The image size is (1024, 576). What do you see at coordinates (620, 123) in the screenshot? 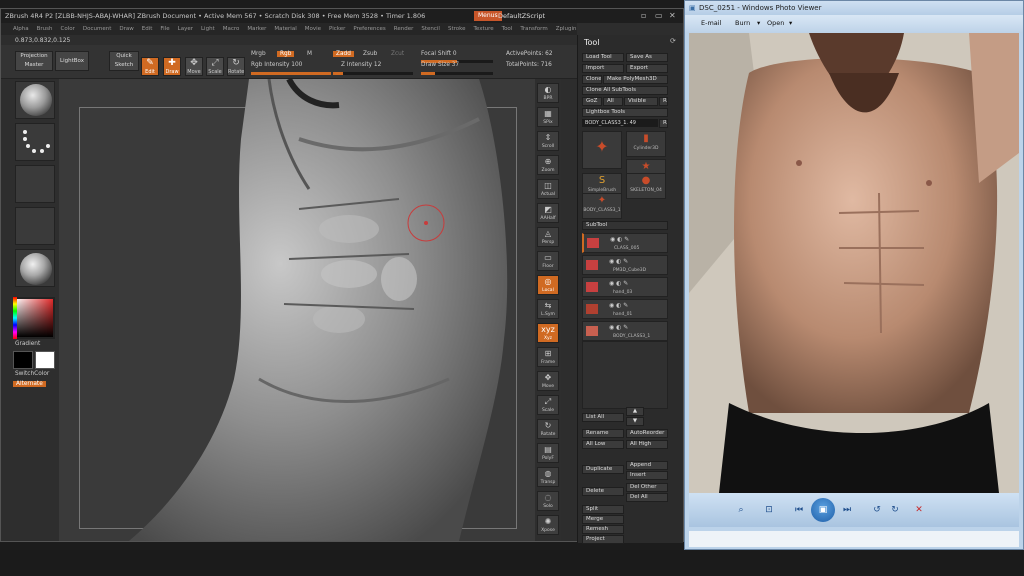
I see `current-tool-slider: BODY_CLASS3_1. 49` at bounding box center [620, 123].